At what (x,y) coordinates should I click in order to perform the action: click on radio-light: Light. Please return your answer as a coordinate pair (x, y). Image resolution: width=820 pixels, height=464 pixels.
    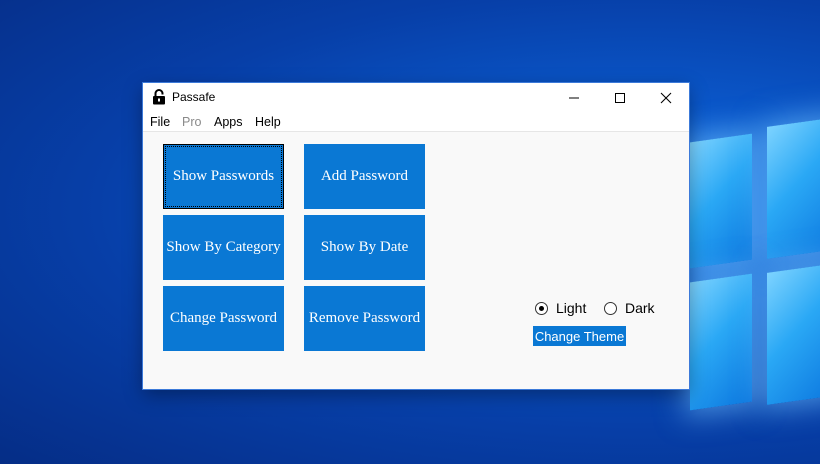
    Looking at the image, I should click on (560, 308).